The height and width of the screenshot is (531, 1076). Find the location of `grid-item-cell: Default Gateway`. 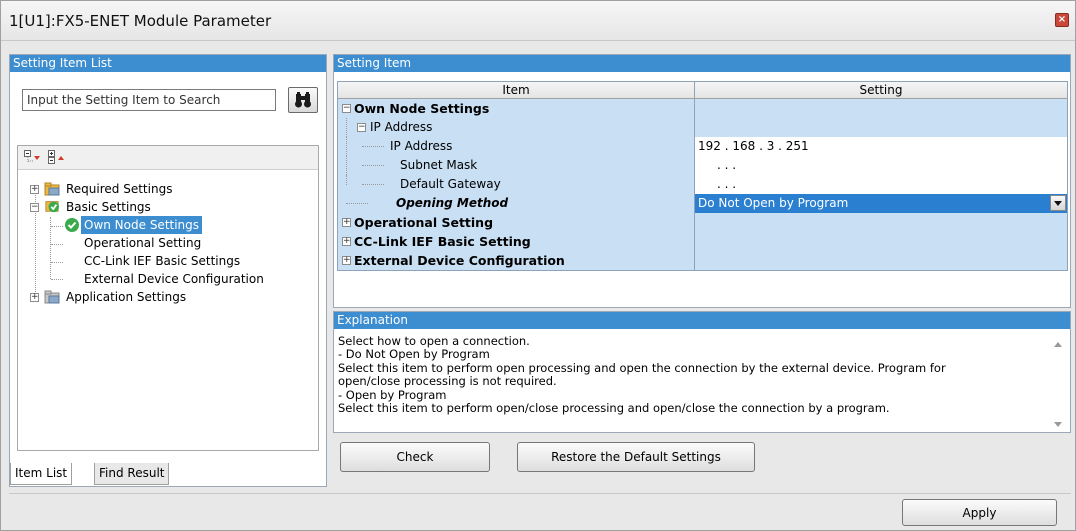

grid-item-cell: Default Gateway is located at coordinates (516, 184).